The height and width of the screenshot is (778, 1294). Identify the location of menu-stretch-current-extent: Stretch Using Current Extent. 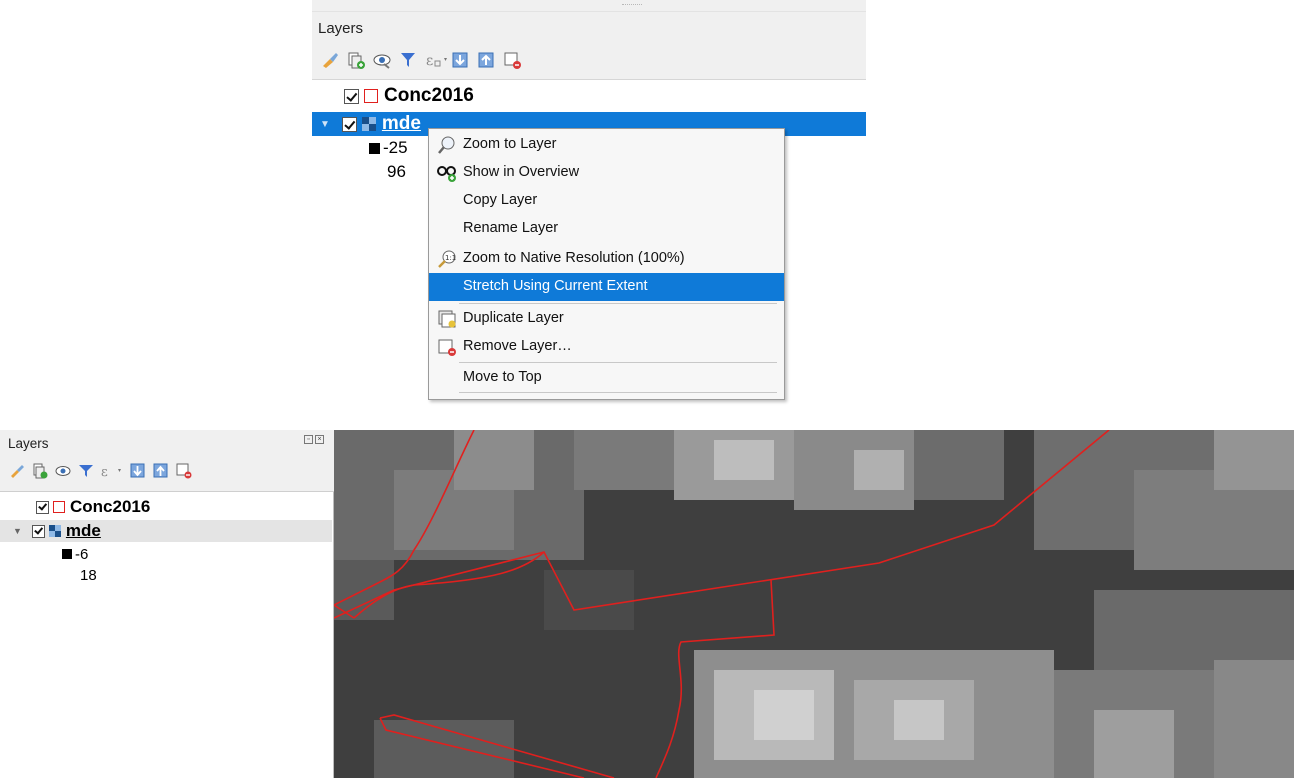
(606, 287).